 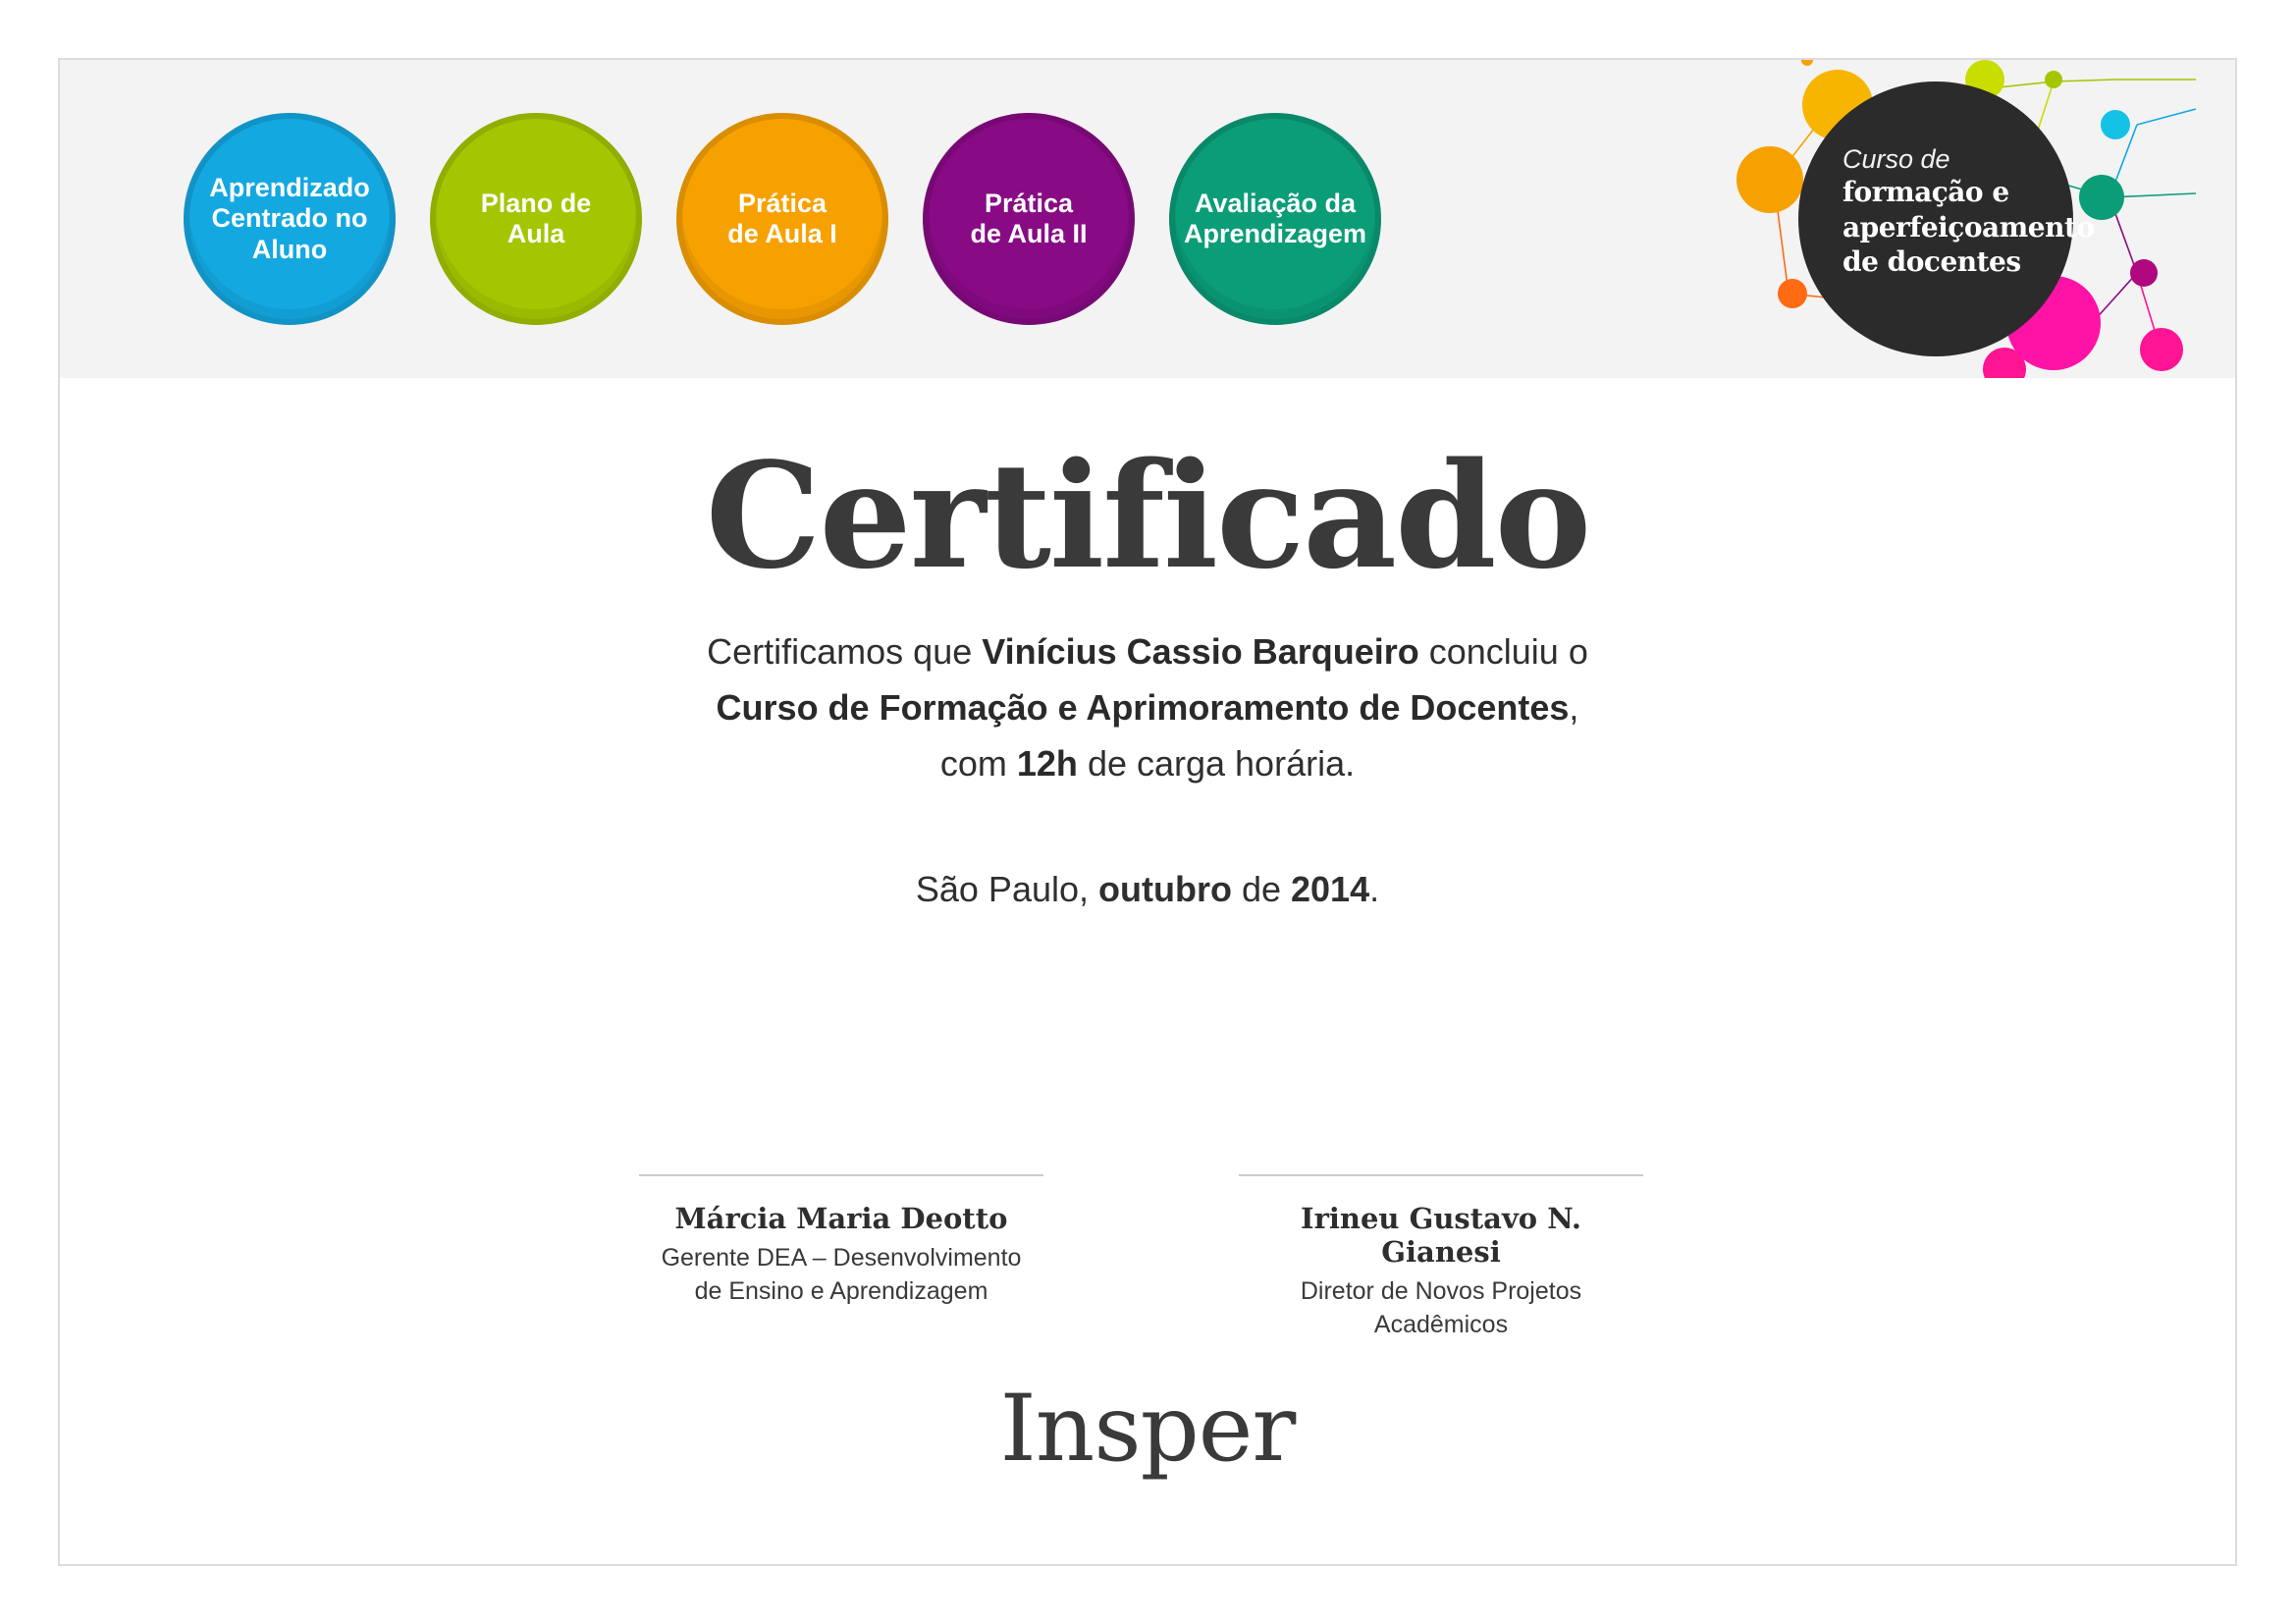 What do you see at coordinates (1165, 889) in the screenshot?
I see `month: outubro` at bounding box center [1165, 889].